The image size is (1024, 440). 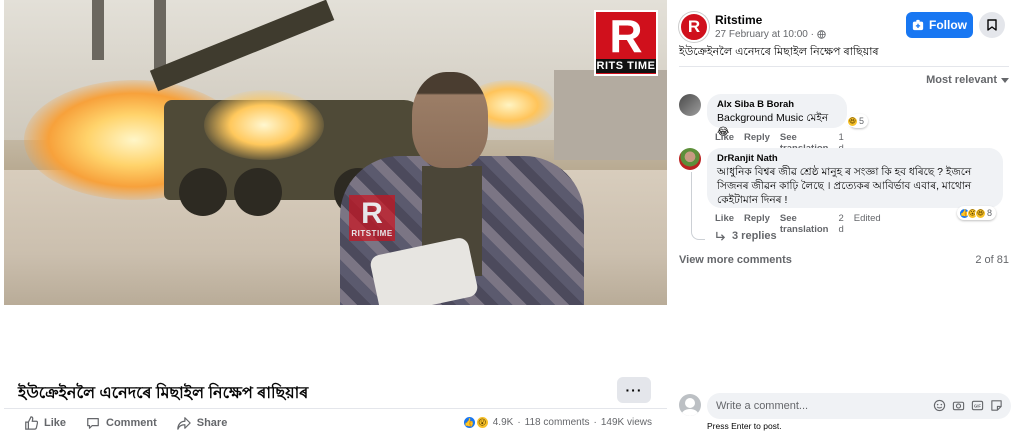 I want to click on post-date-text: 27 February at 10:00 ·, so click(x=764, y=34).